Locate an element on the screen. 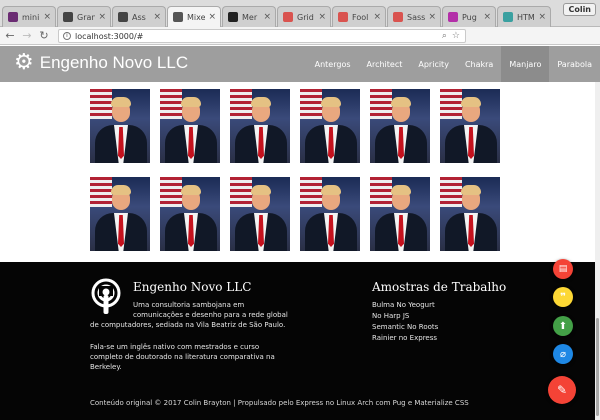 Image resolution: width=600 pixels, height=420 pixels. tab-title: Mer is located at coordinates (250, 17).